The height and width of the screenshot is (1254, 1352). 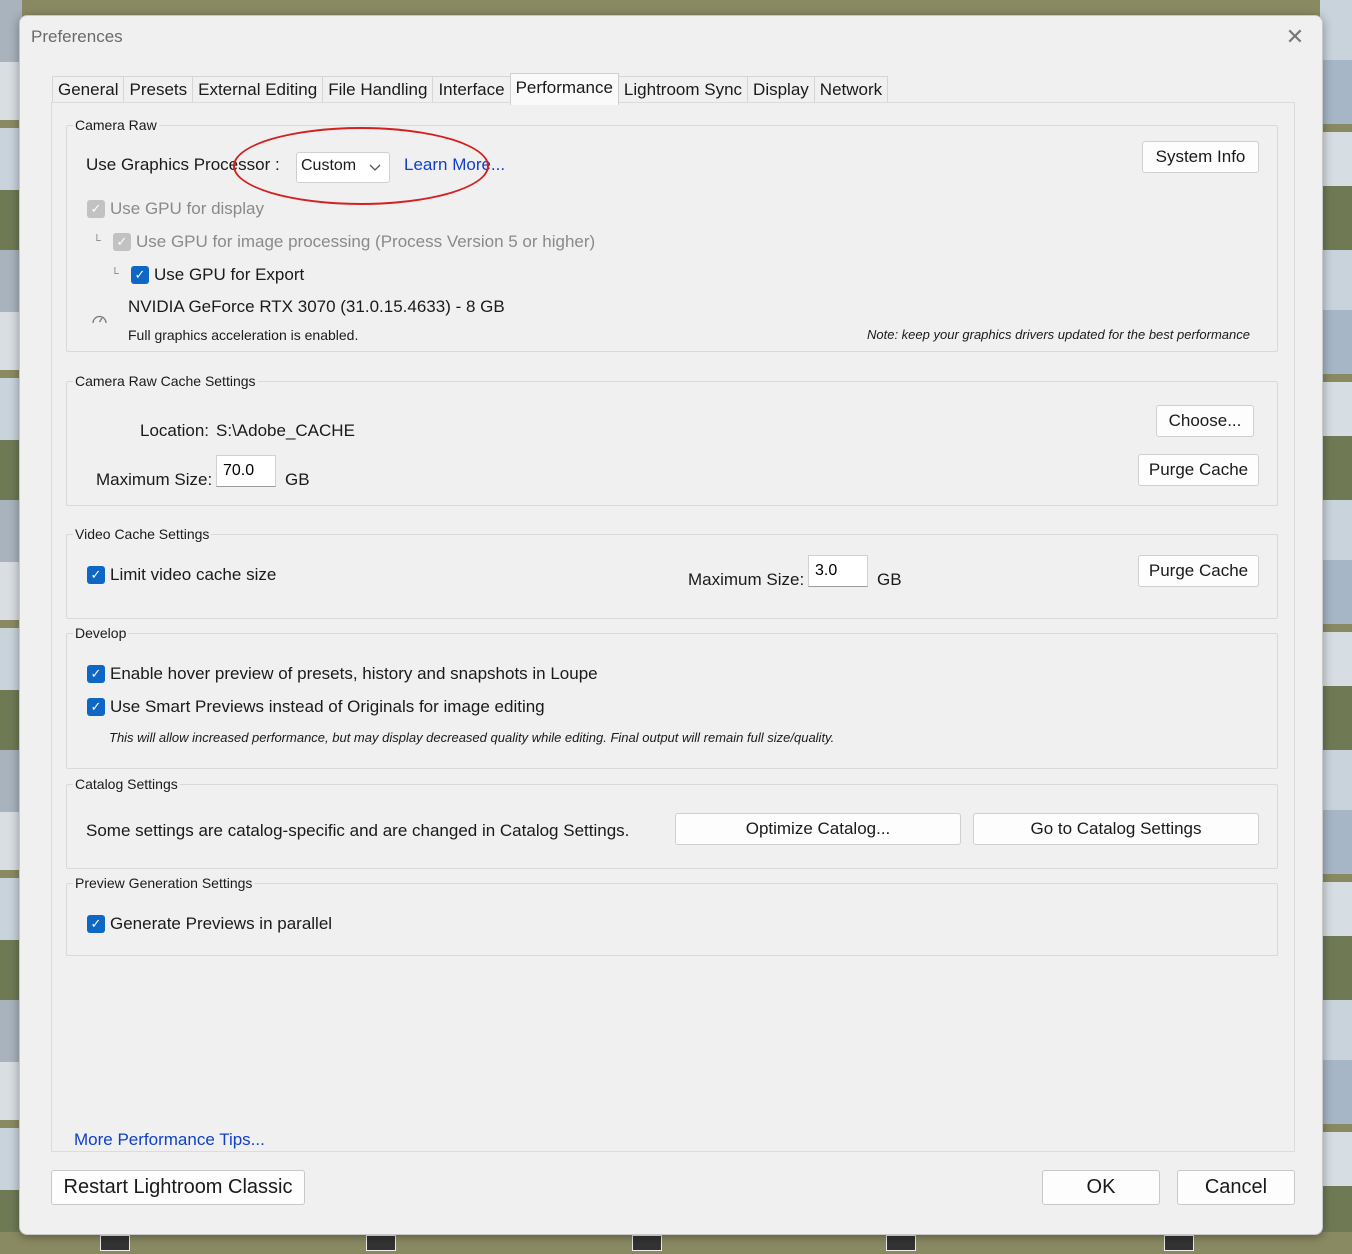 I want to click on video-max-size-label: Maximum Size:, so click(x=746, y=579).